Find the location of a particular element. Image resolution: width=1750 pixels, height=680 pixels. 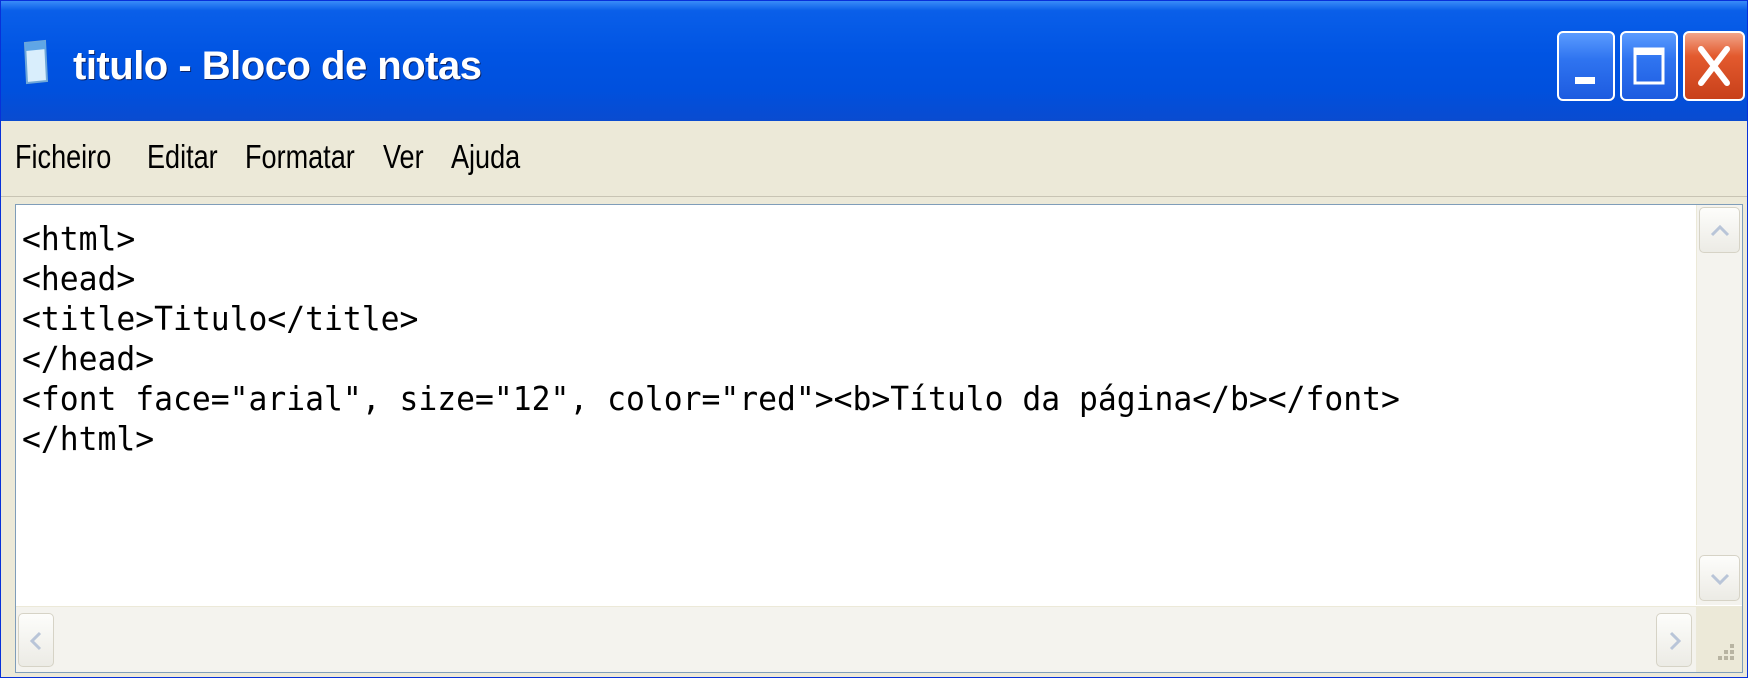

minimize-button is located at coordinates (1586, 66).